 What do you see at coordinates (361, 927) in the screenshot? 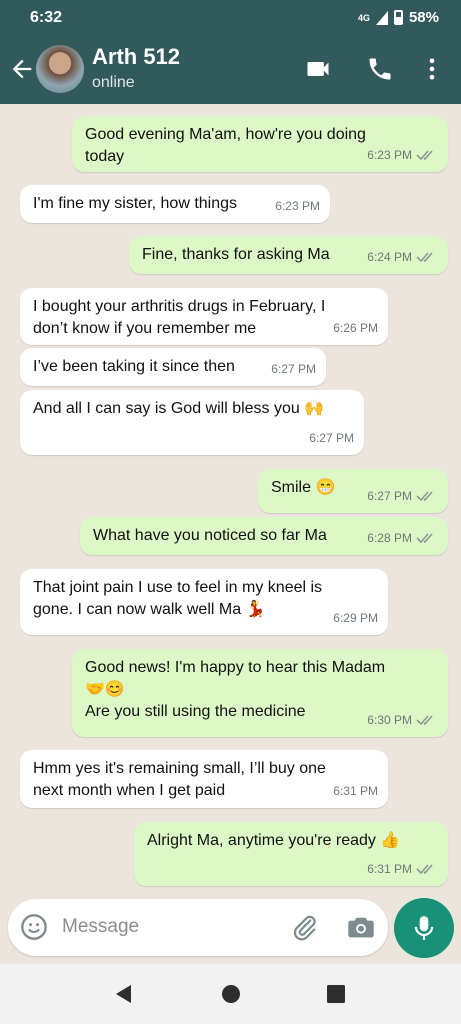
I see `camera-icon` at bounding box center [361, 927].